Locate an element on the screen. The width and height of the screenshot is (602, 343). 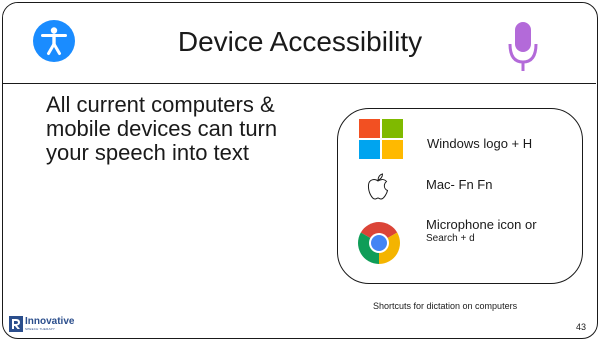
microphone-icon is located at coordinates (523, 46).